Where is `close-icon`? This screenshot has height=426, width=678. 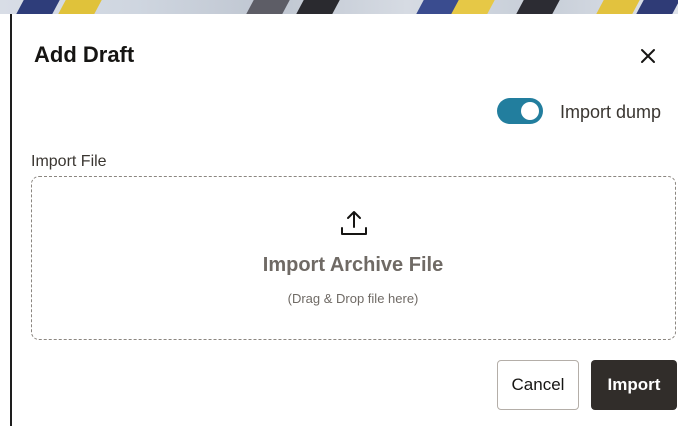
close-icon is located at coordinates (648, 56).